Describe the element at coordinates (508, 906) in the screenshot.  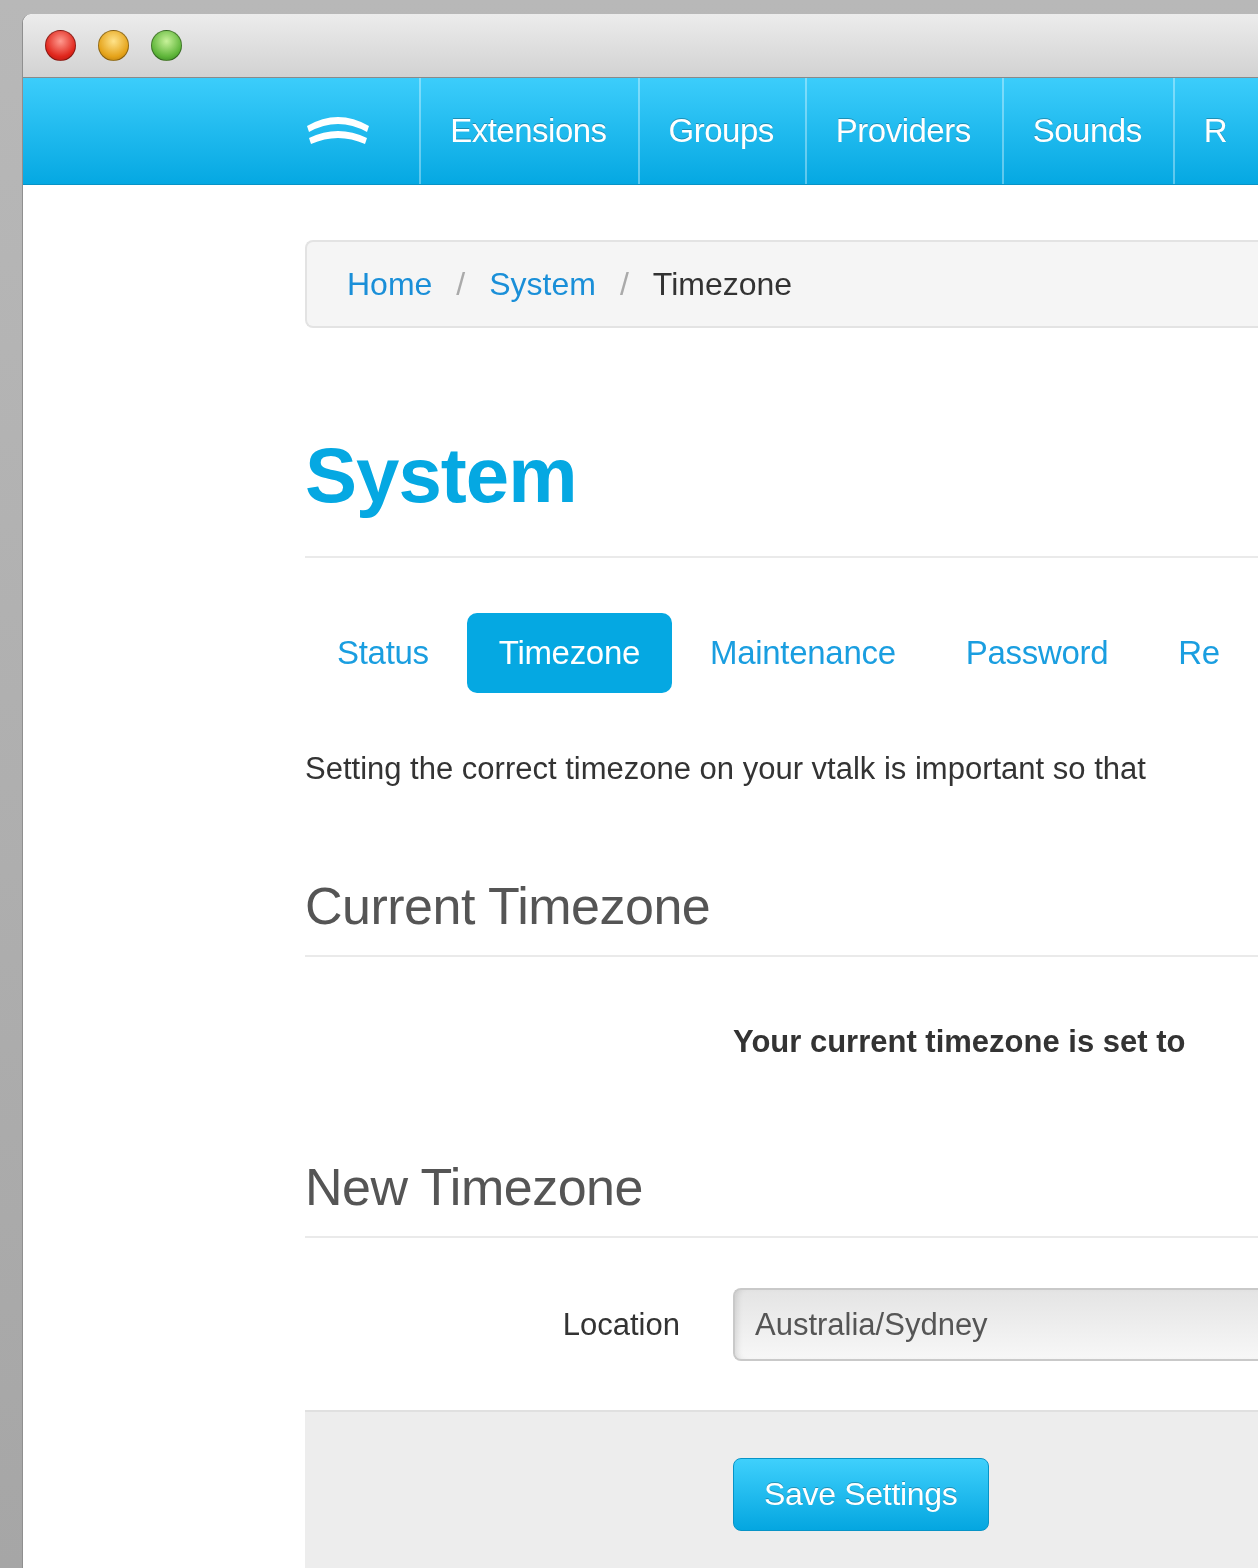
I see `section-heading: Current Timezone` at that location.